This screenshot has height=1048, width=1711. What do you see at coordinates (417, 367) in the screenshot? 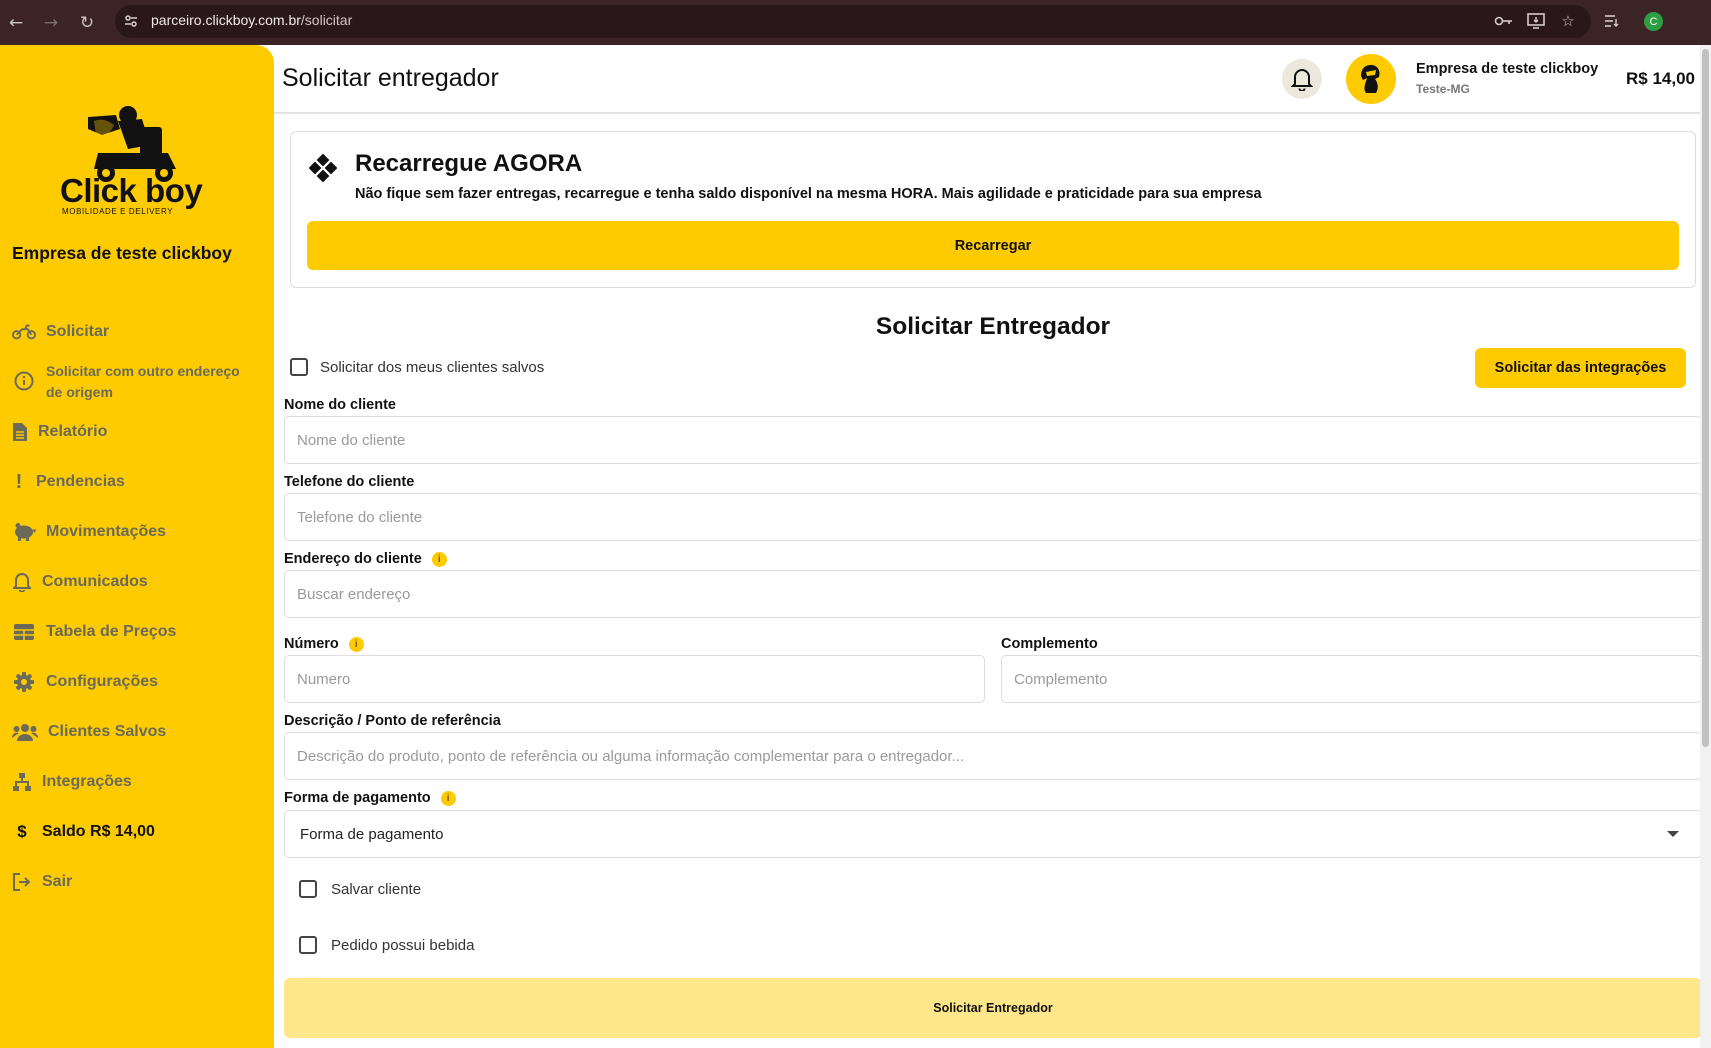
I see `saved-clients-checkbox-row: Solicitar dos meus clientes salvos` at bounding box center [417, 367].